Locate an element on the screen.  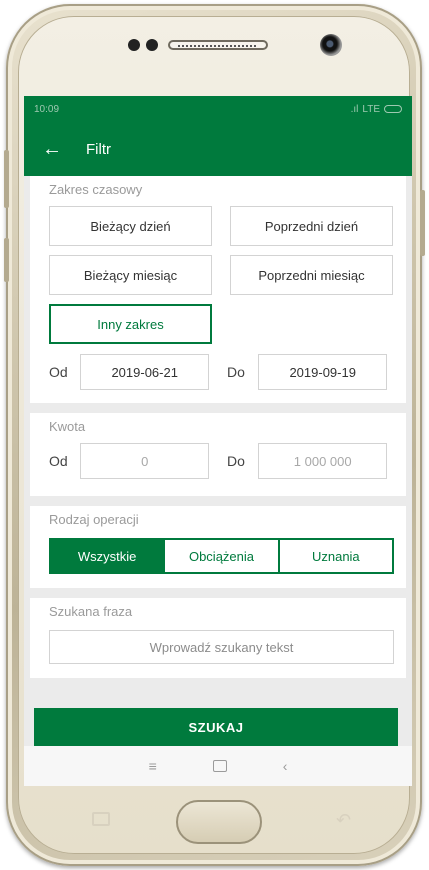
nav-home-icon is located at coordinates (219, 766).